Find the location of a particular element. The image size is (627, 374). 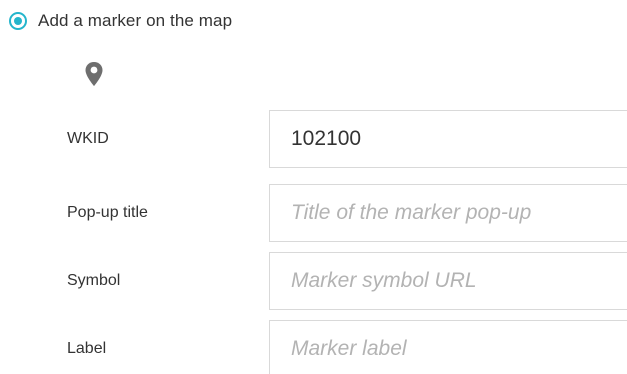

symbol-label: Symbol is located at coordinates (94, 280).